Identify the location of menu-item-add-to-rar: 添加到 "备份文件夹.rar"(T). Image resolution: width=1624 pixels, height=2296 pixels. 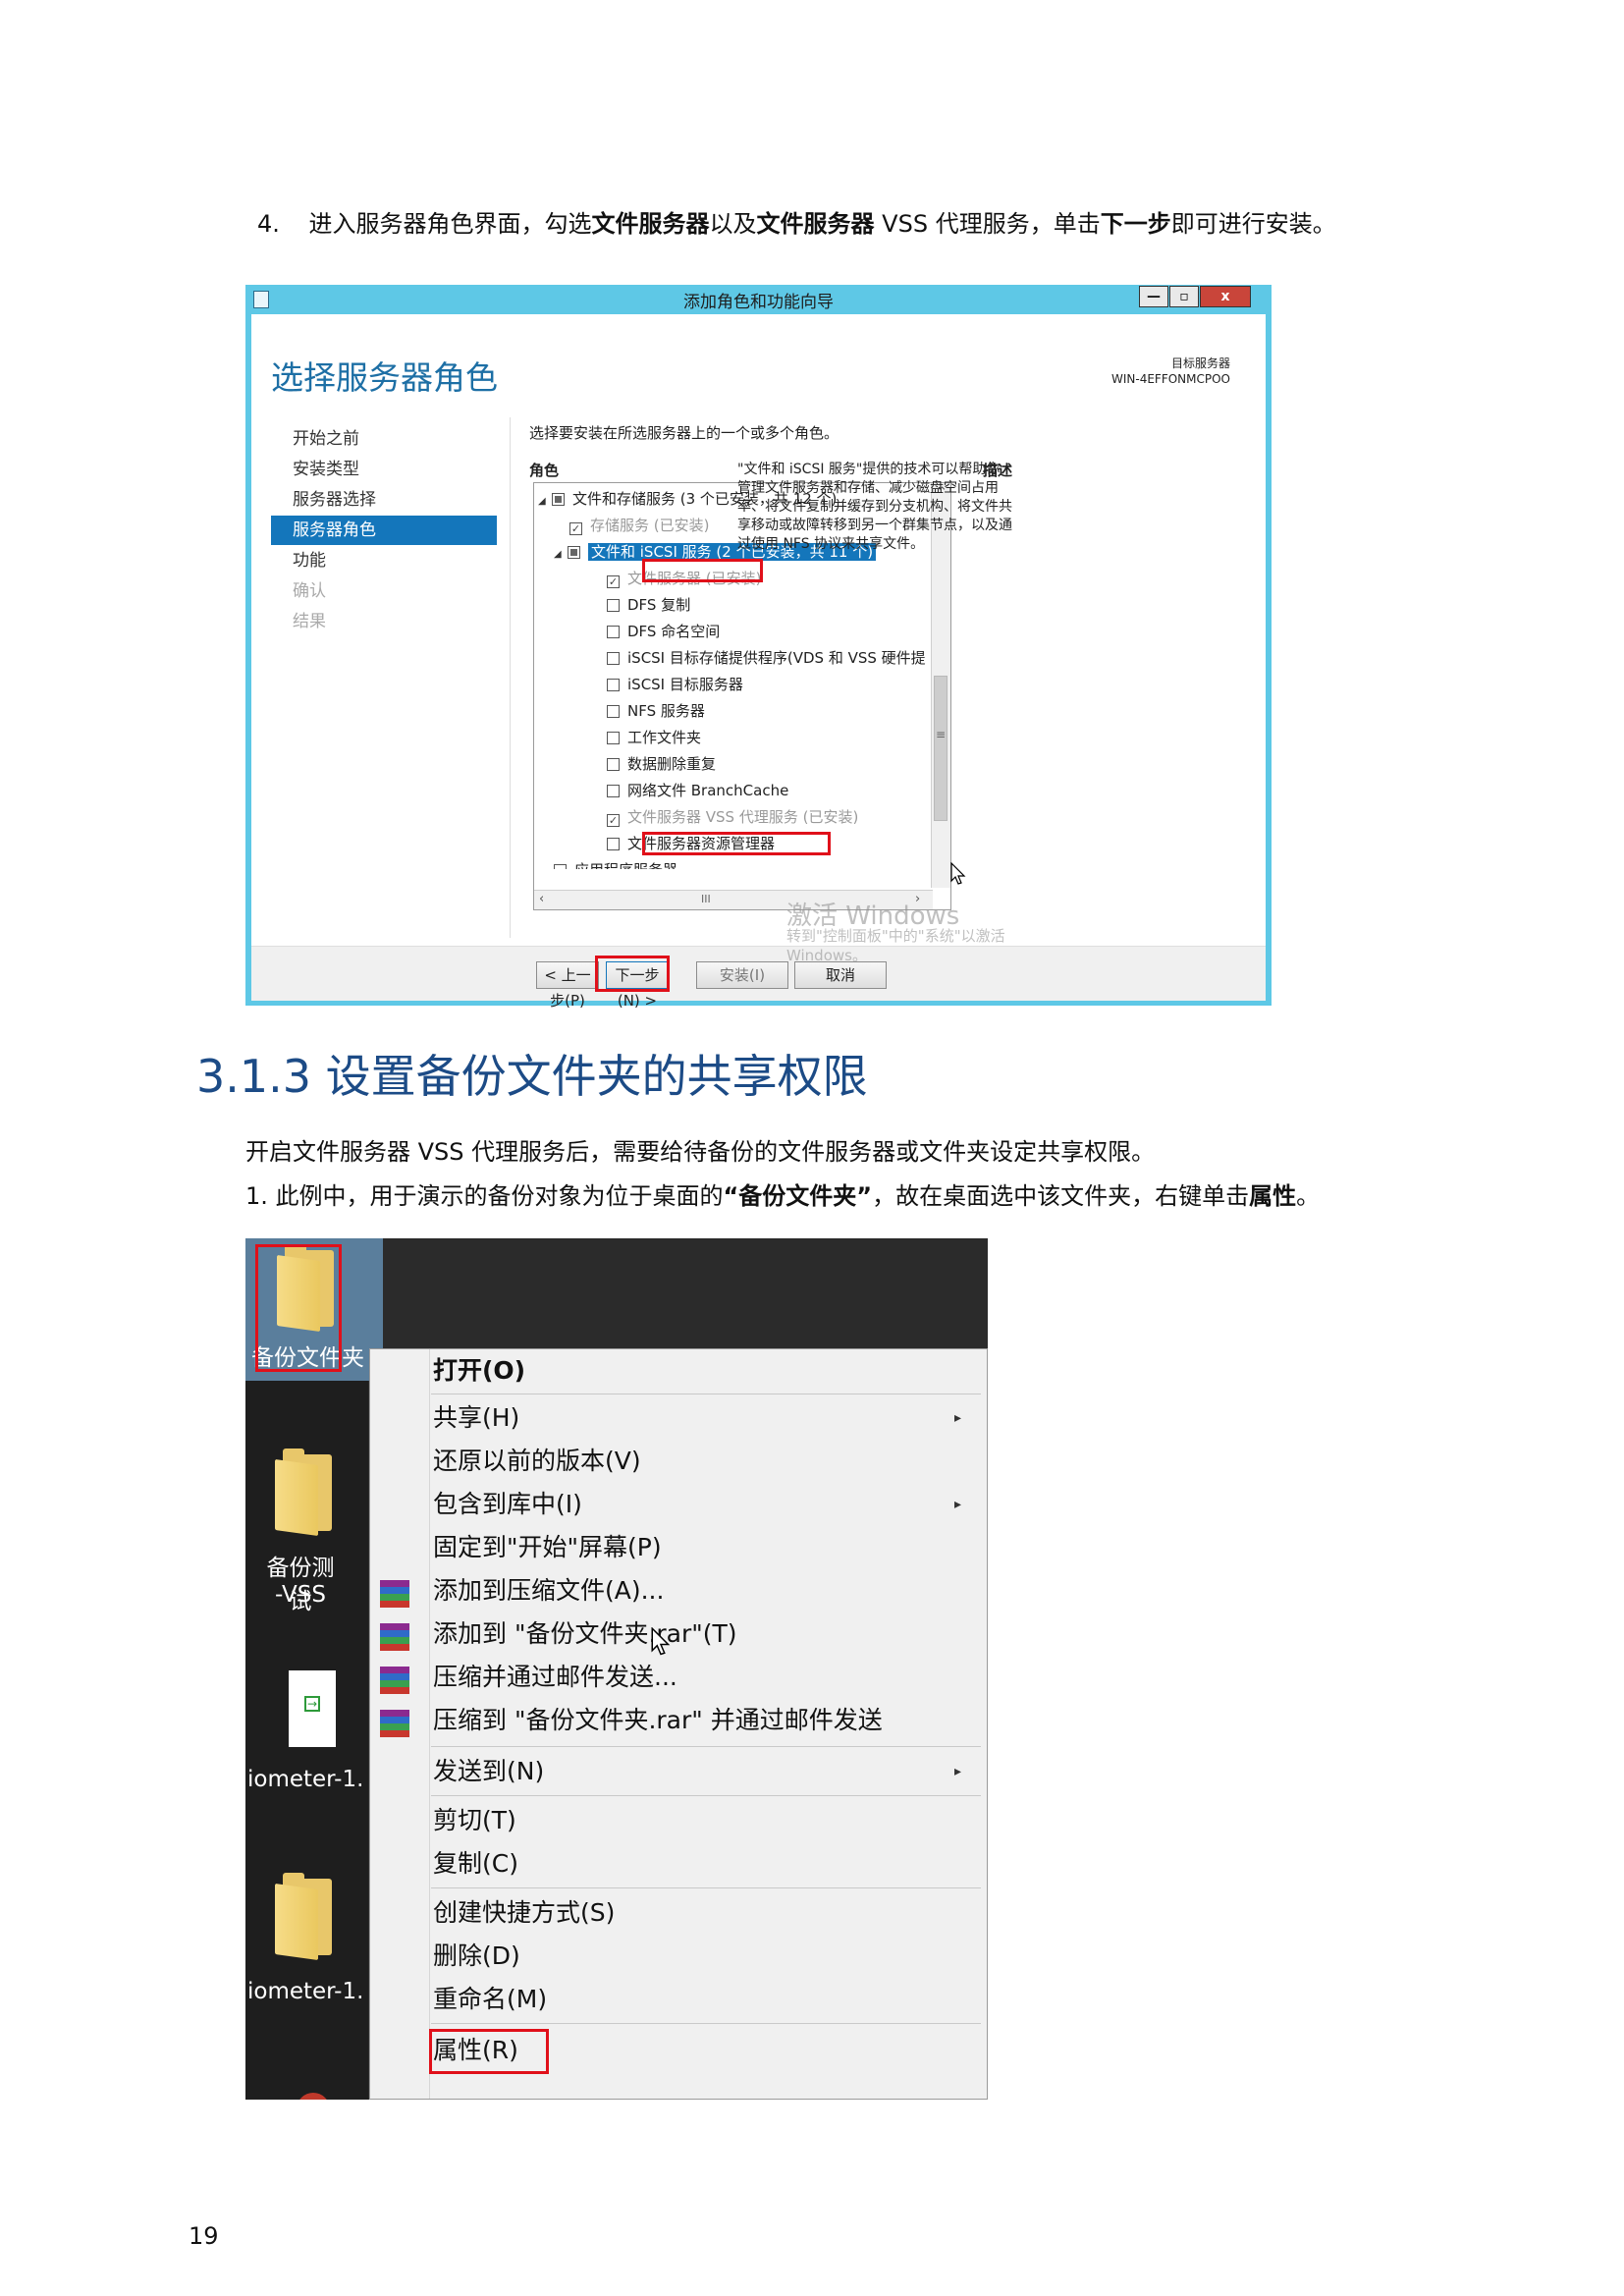
(585, 1634).